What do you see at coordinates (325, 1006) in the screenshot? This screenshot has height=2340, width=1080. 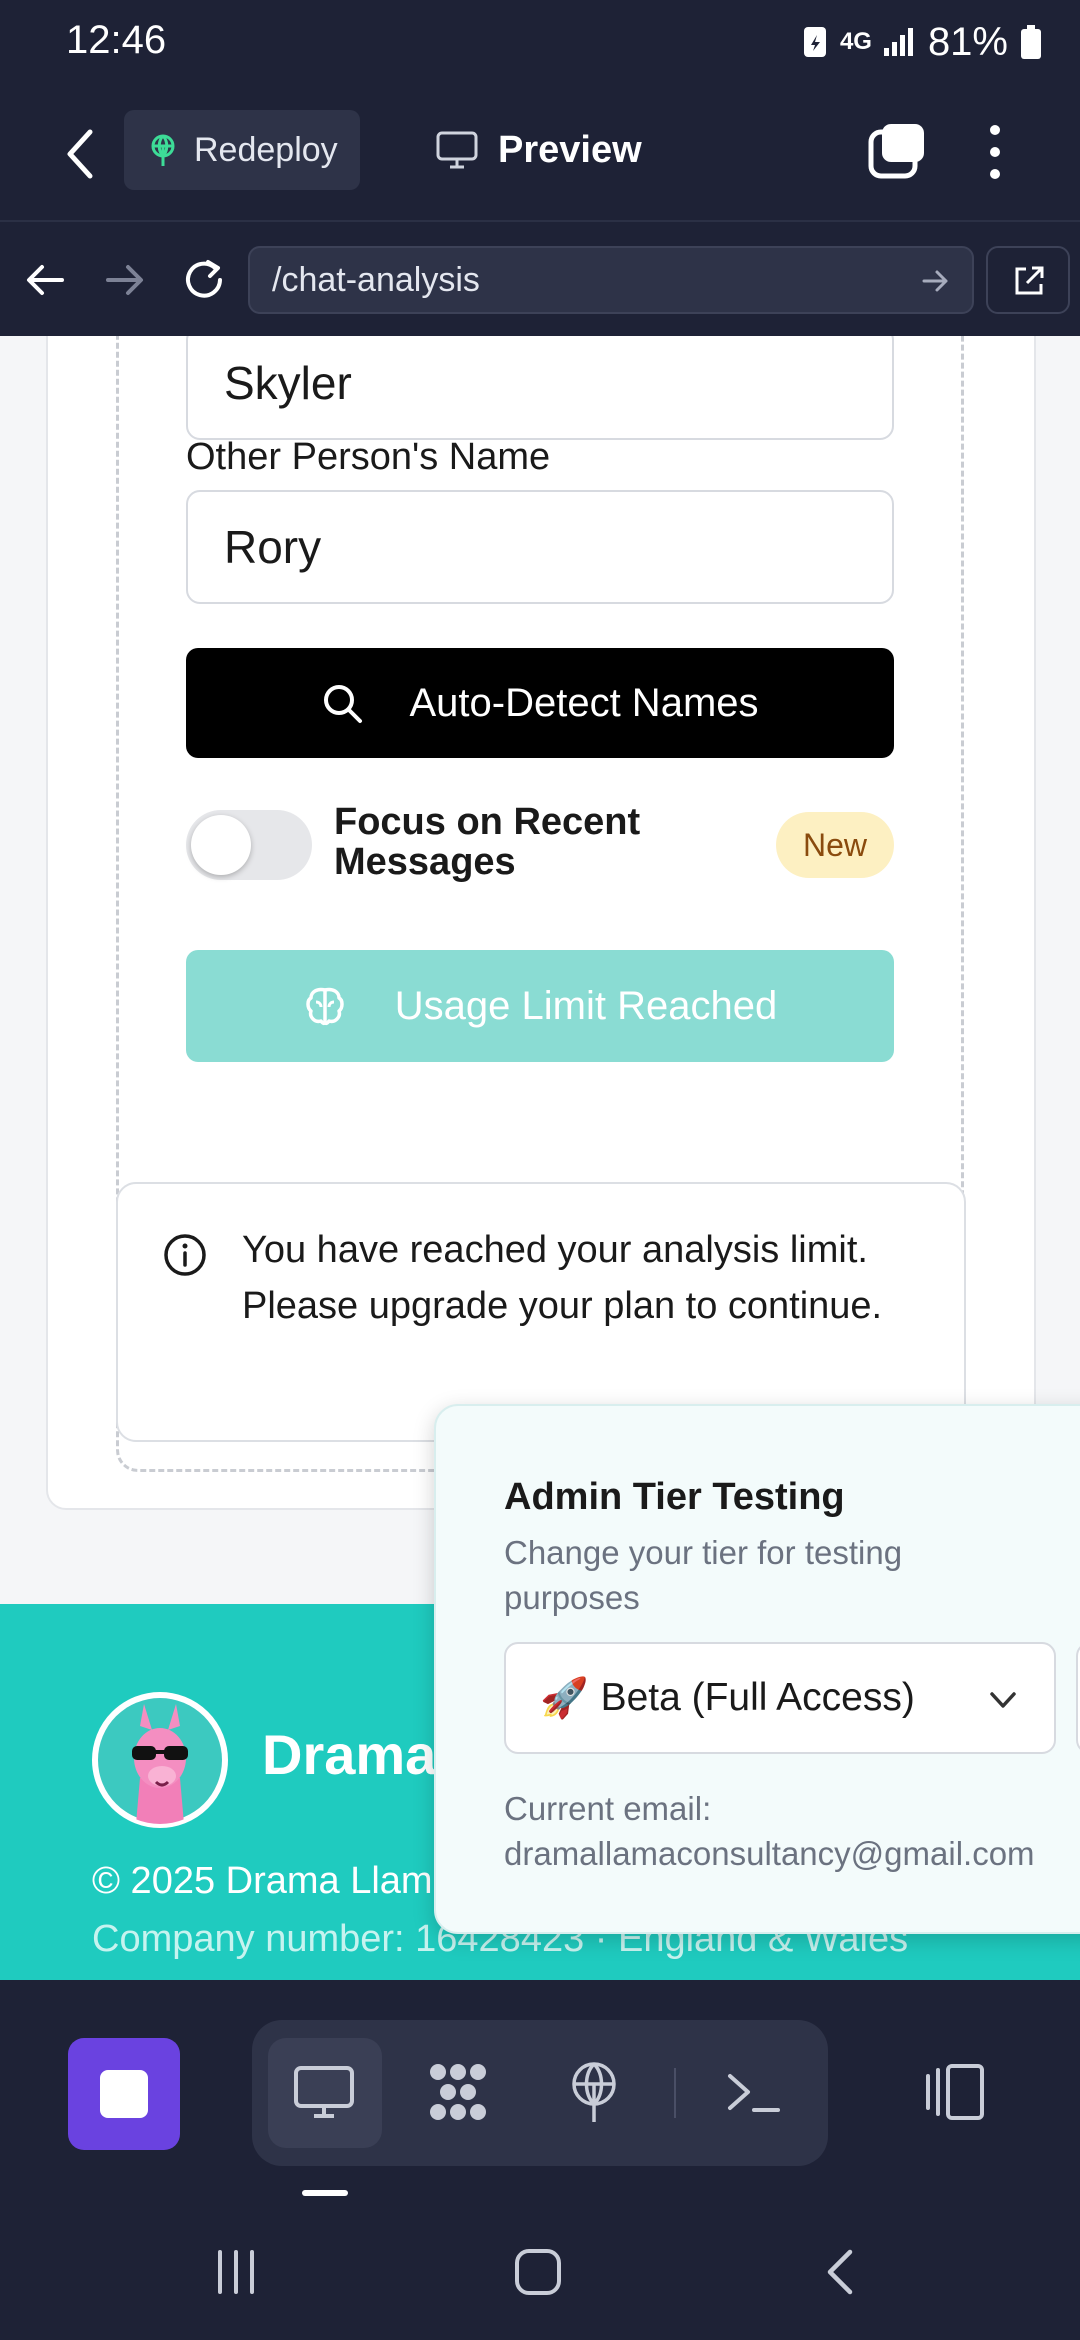 I see `brain-icon` at bounding box center [325, 1006].